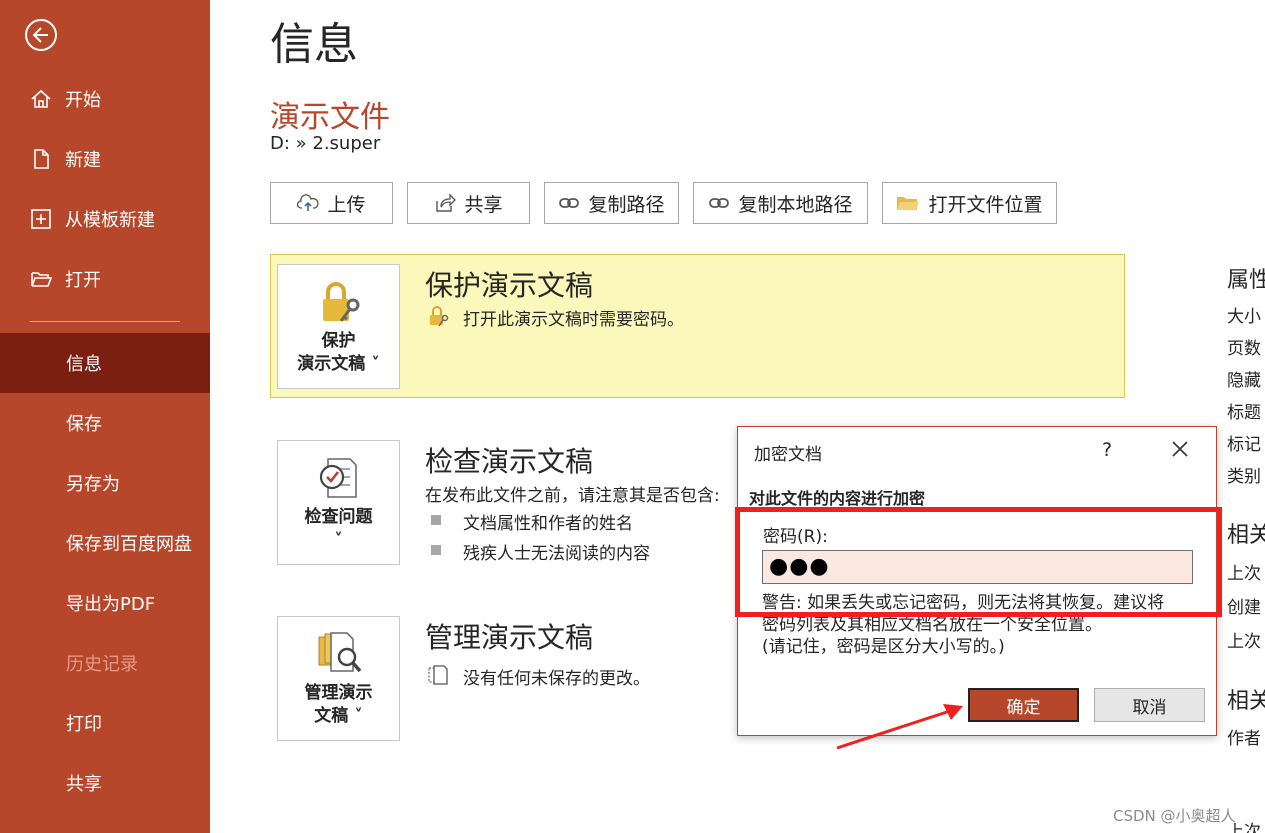 The width and height of the screenshot is (1265, 833). What do you see at coordinates (438, 318) in the screenshot?
I see `lock-small-icon` at bounding box center [438, 318].